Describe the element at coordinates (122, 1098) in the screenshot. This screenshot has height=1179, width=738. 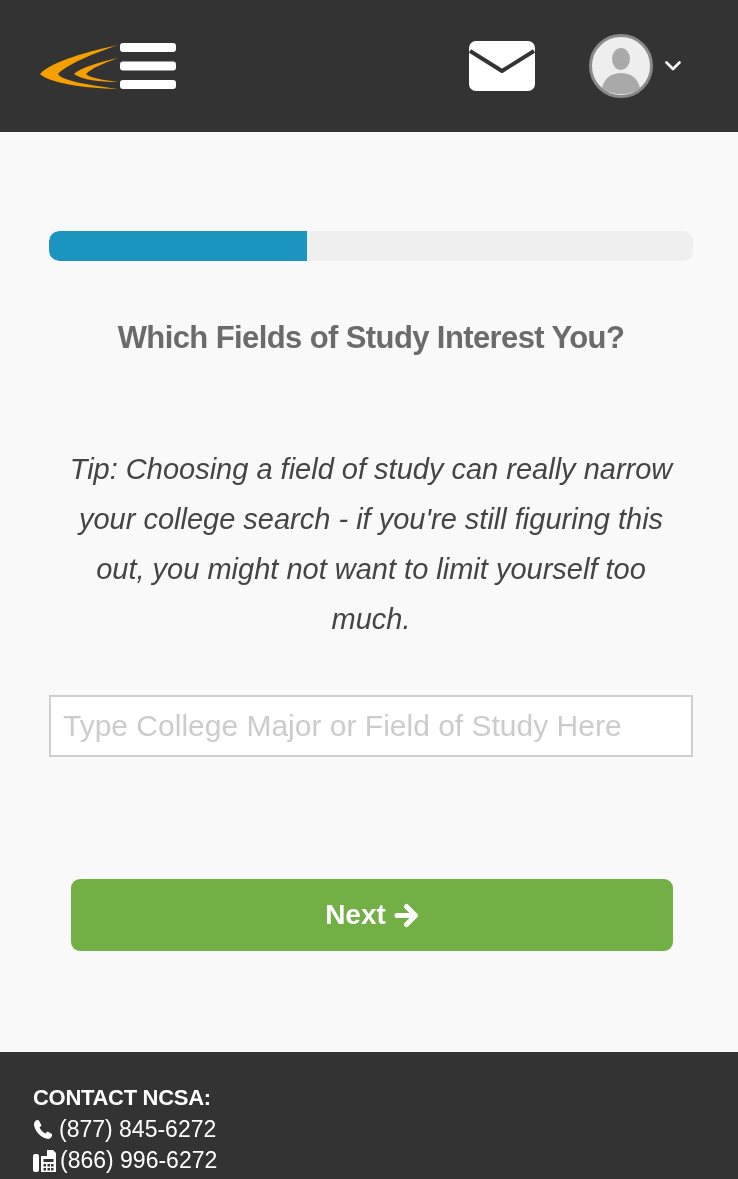
I see `footer-heading: CONTACT NCSA:` at that location.